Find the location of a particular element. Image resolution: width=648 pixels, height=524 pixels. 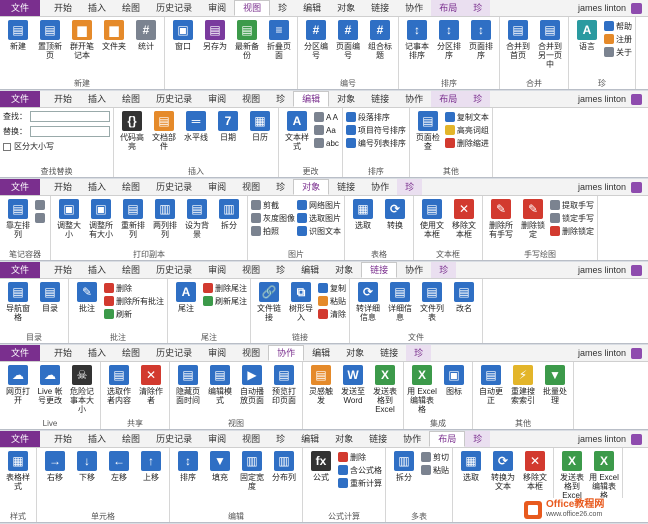

ribbon-button: ▣ 窗口 is located at coordinates (183, 35).